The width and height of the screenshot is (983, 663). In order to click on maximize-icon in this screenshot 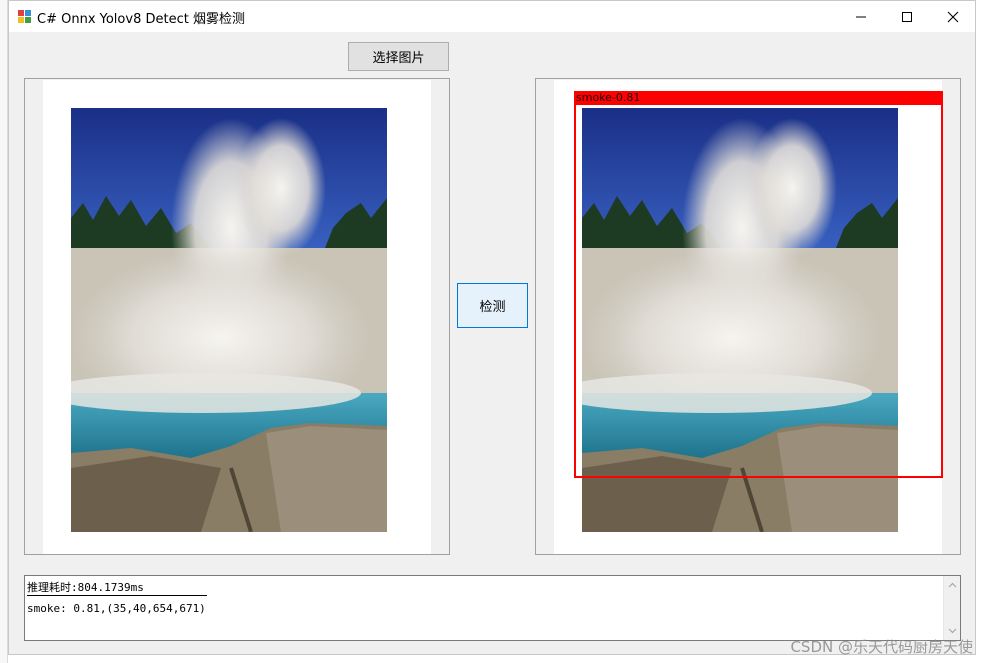, I will do `click(907, 16)`.